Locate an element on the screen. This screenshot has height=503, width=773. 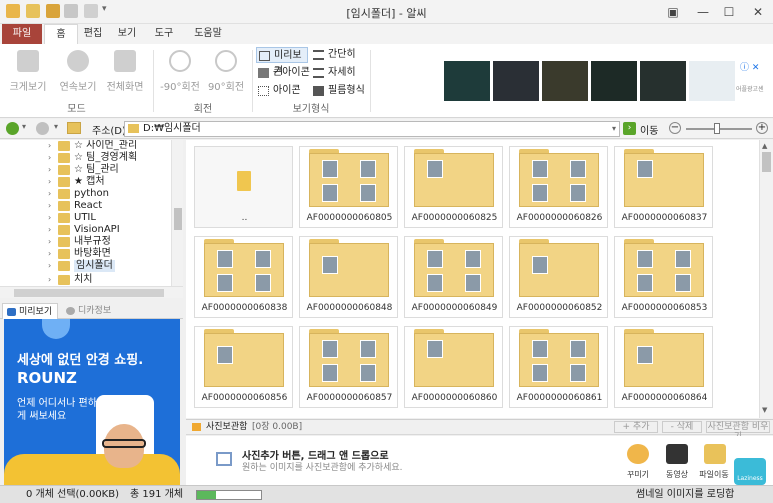
video-label: 동영상 is located at coordinates (677, 474).